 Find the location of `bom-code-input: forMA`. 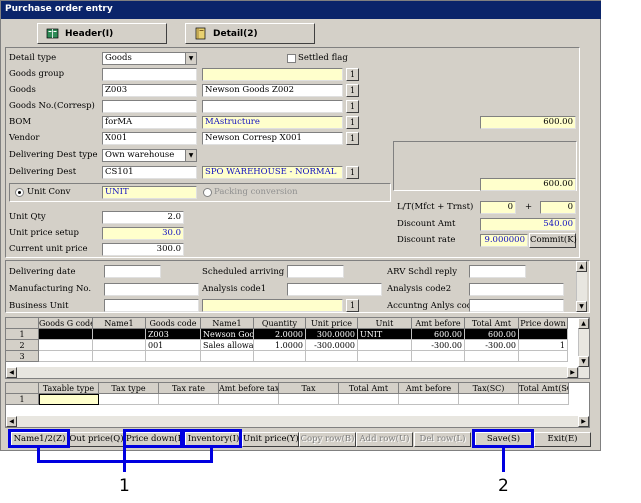

bom-code-input: forMA is located at coordinates (149, 122).